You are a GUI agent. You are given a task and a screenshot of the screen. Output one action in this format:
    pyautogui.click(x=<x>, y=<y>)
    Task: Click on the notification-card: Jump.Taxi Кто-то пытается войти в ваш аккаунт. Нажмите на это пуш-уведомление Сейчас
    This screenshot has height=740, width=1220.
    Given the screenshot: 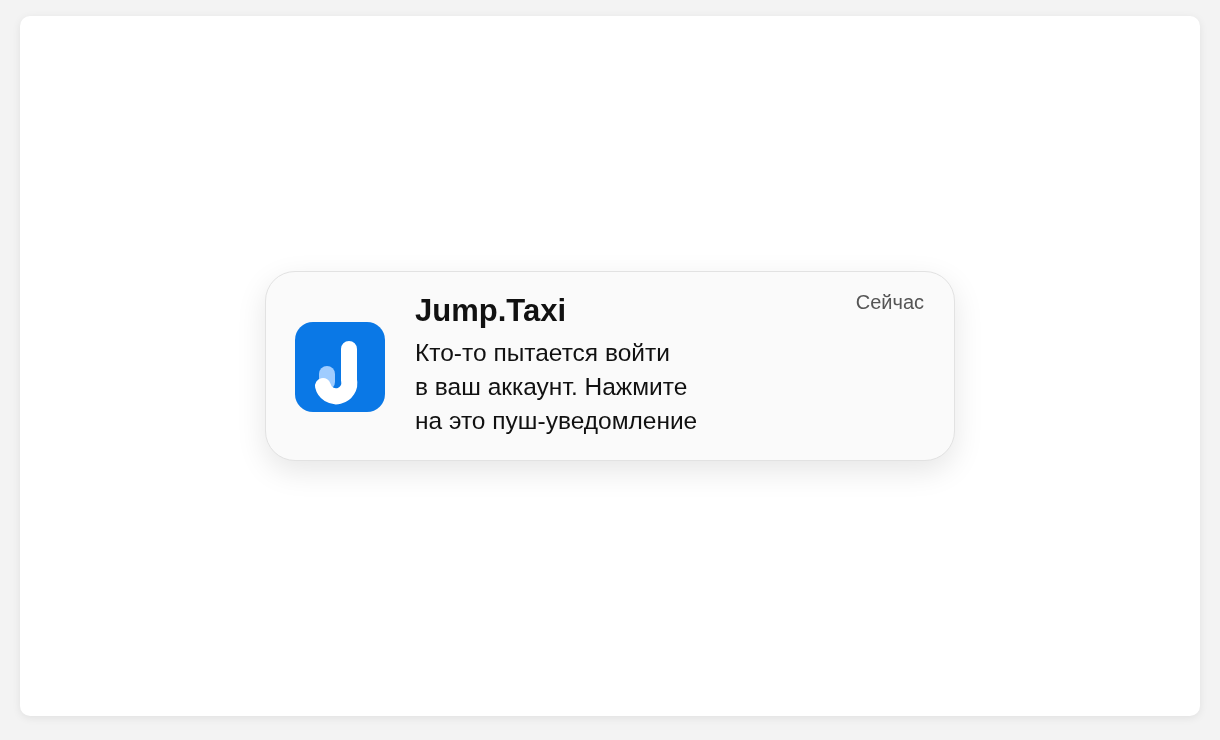 What is the action you would take?
    pyautogui.click(x=610, y=366)
    